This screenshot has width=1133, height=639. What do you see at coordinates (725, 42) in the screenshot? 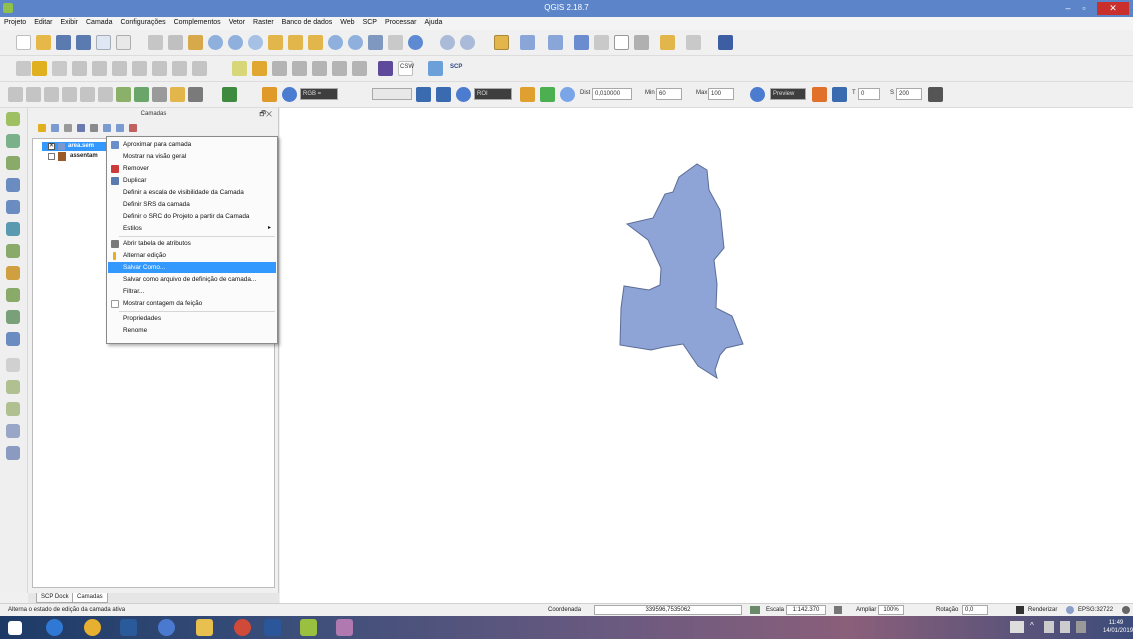
I see `python-console-icon` at bounding box center [725, 42].